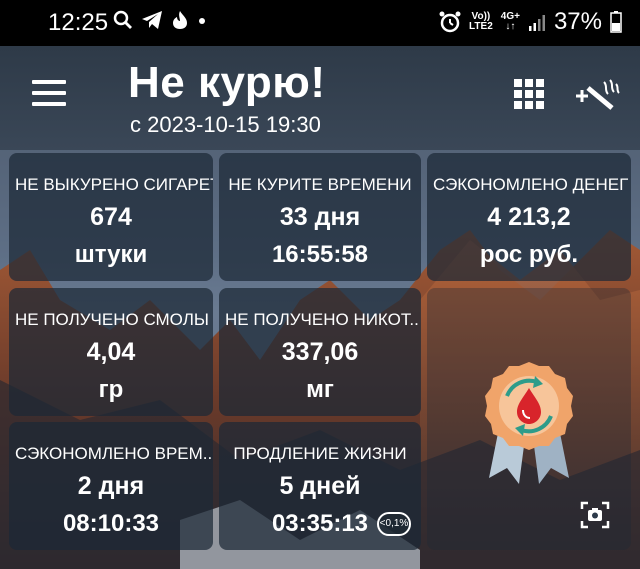  What do you see at coordinates (112, 319) in the screenshot?
I see `tile-label: НЕ ПОЛУЧЕНО СМОЛЫ` at bounding box center [112, 319].